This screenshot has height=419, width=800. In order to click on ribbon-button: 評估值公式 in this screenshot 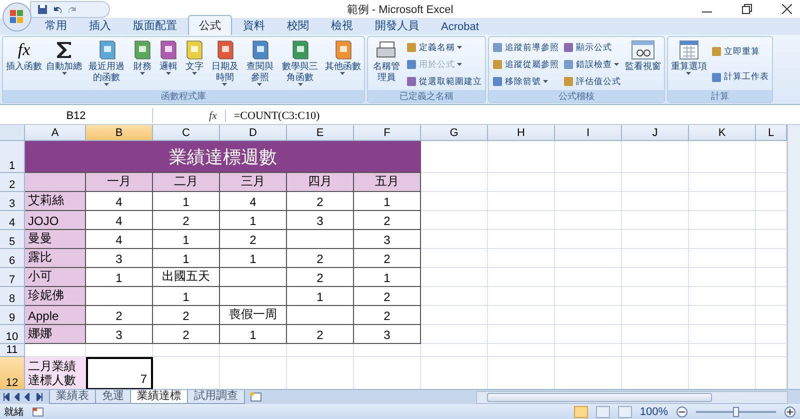, I will do `click(591, 82)`.